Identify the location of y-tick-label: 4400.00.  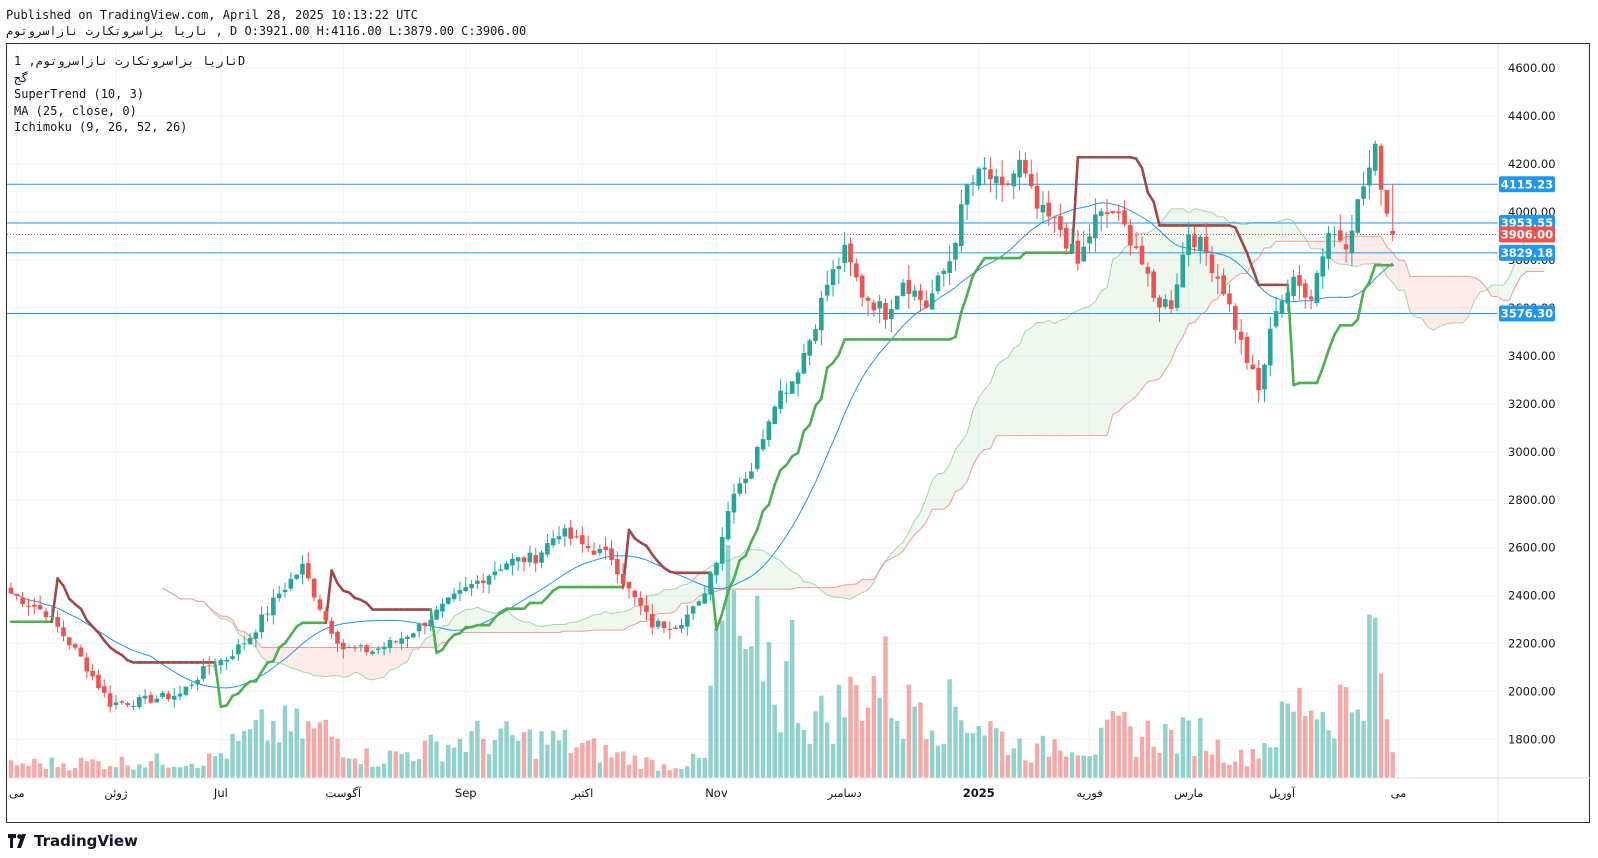
(1532, 116).